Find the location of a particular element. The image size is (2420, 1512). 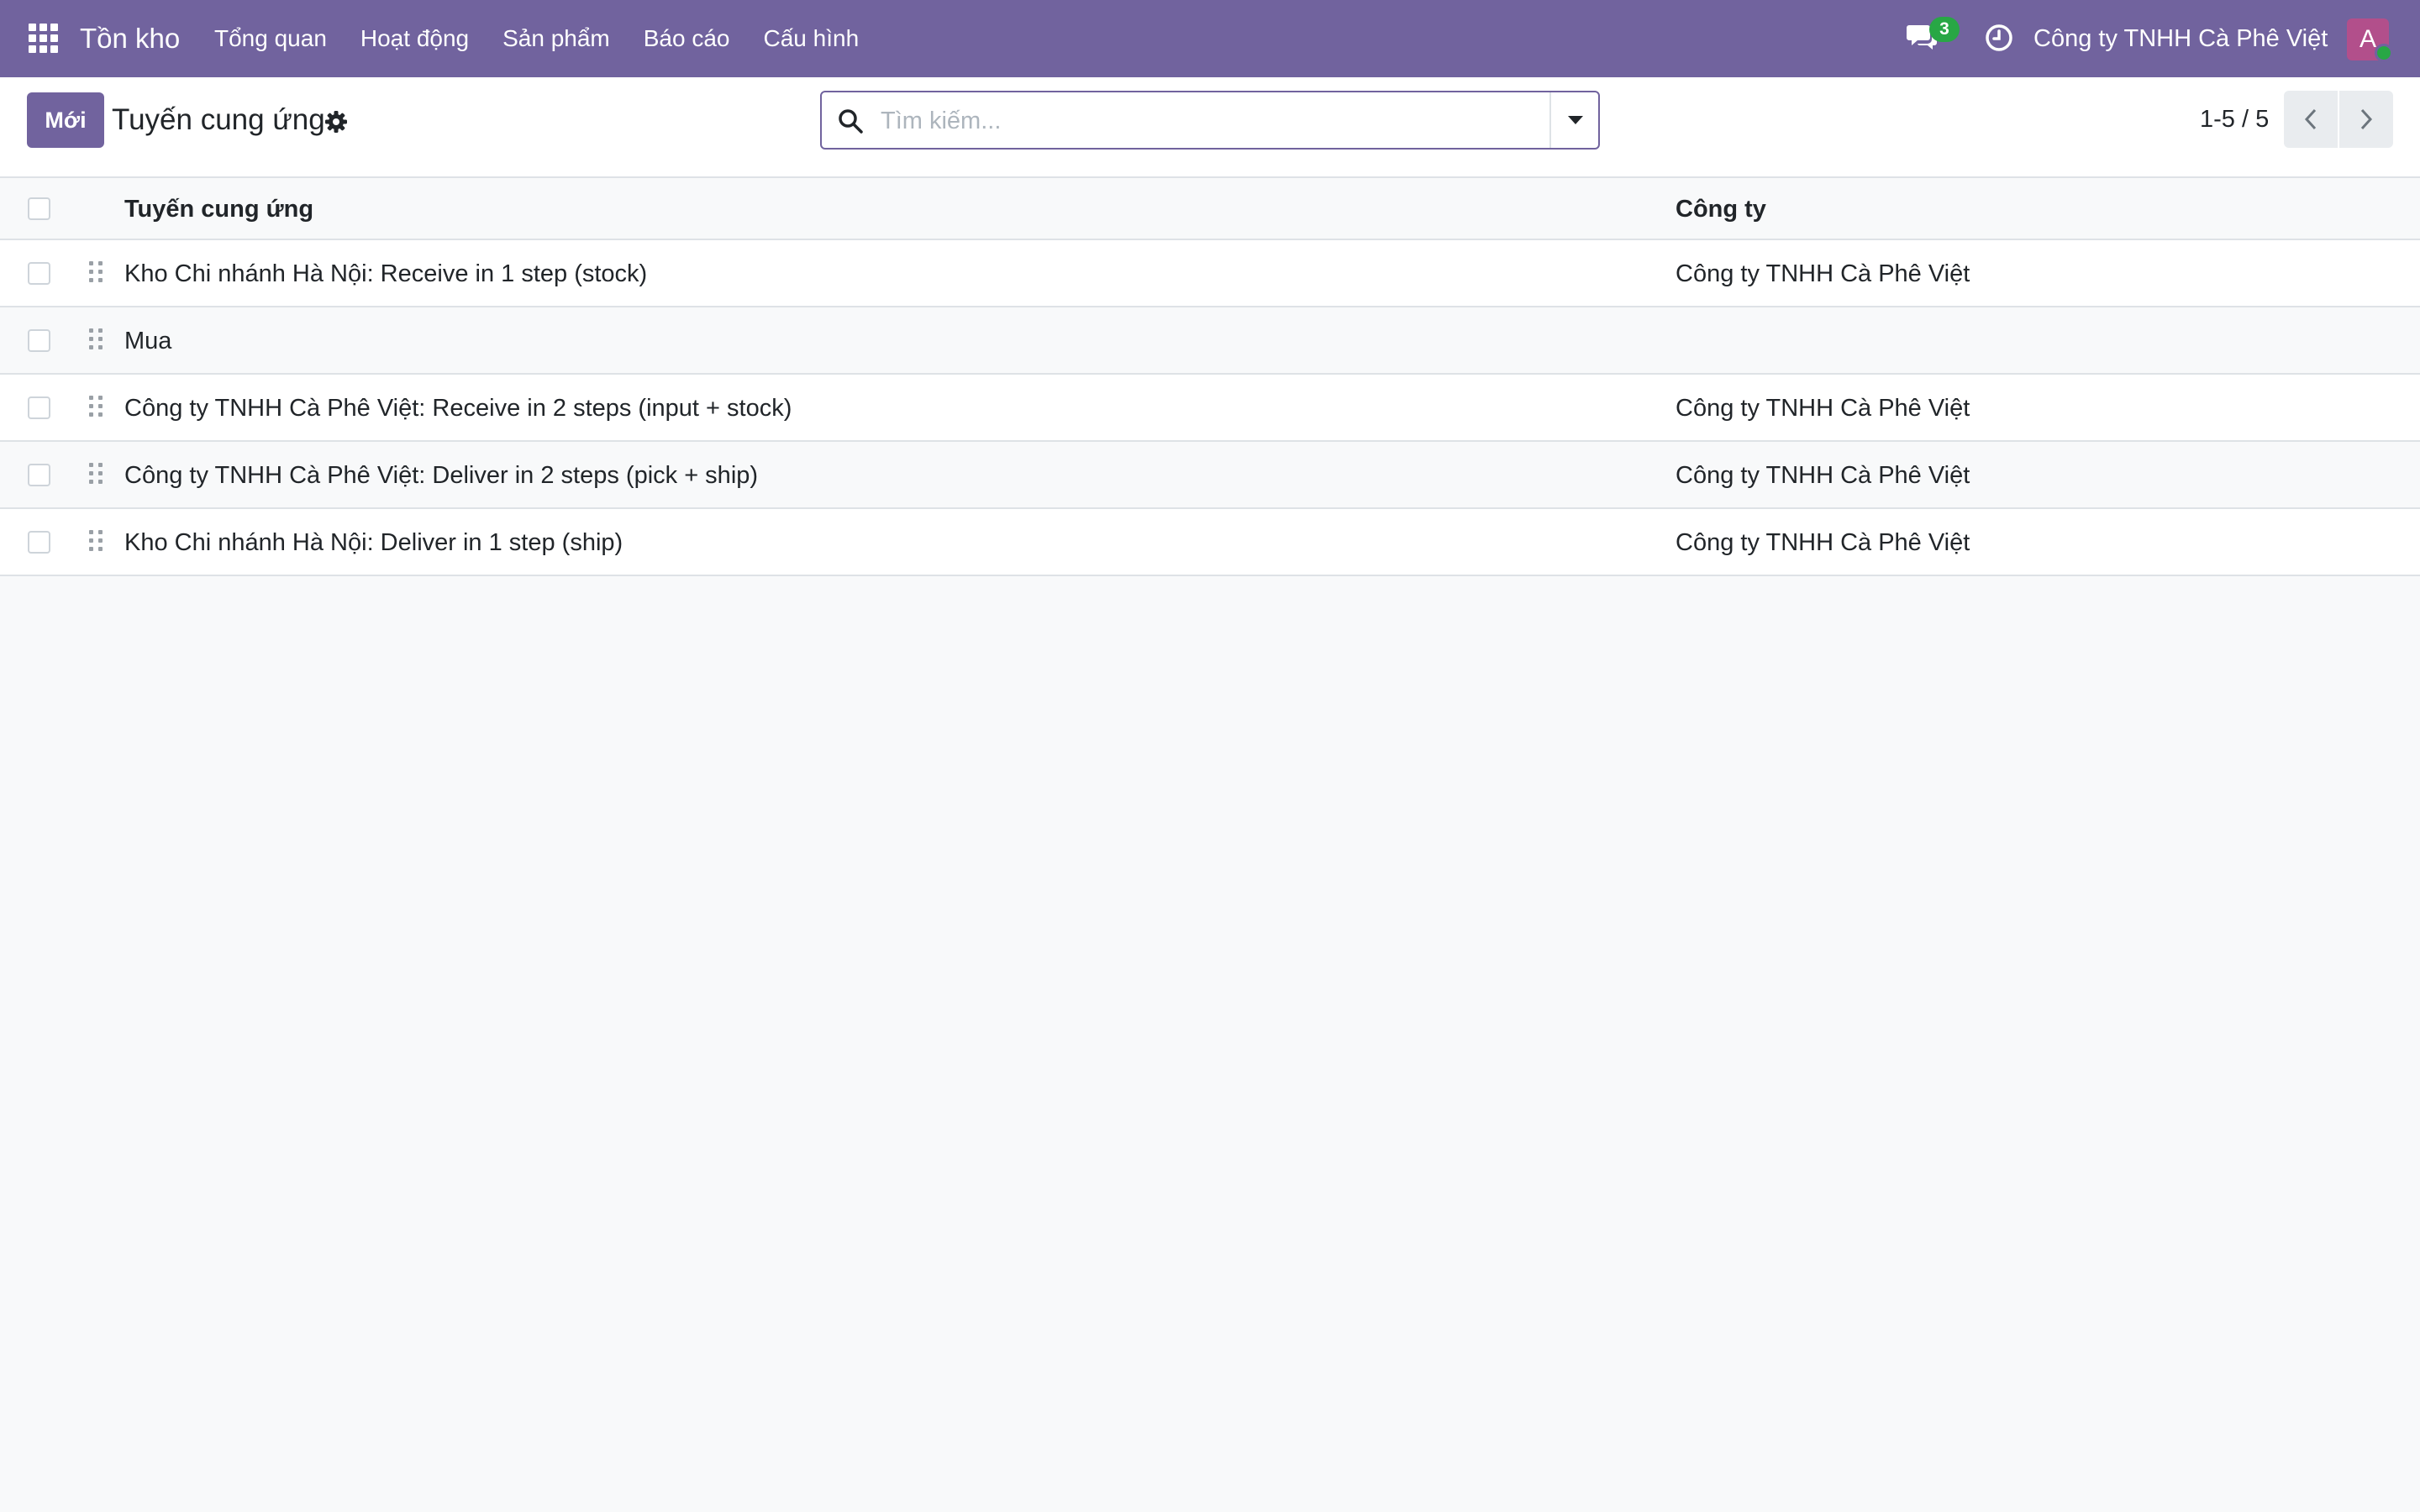

table-header: Tuyến cung ứng Công ty is located at coordinates (1210, 209).